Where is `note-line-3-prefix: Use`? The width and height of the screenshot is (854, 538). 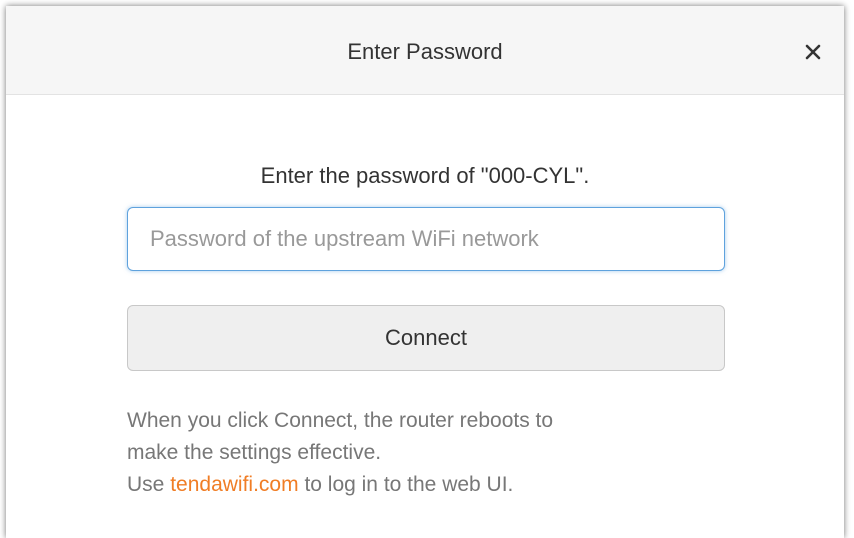
note-line-3-prefix: Use is located at coordinates (146, 484).